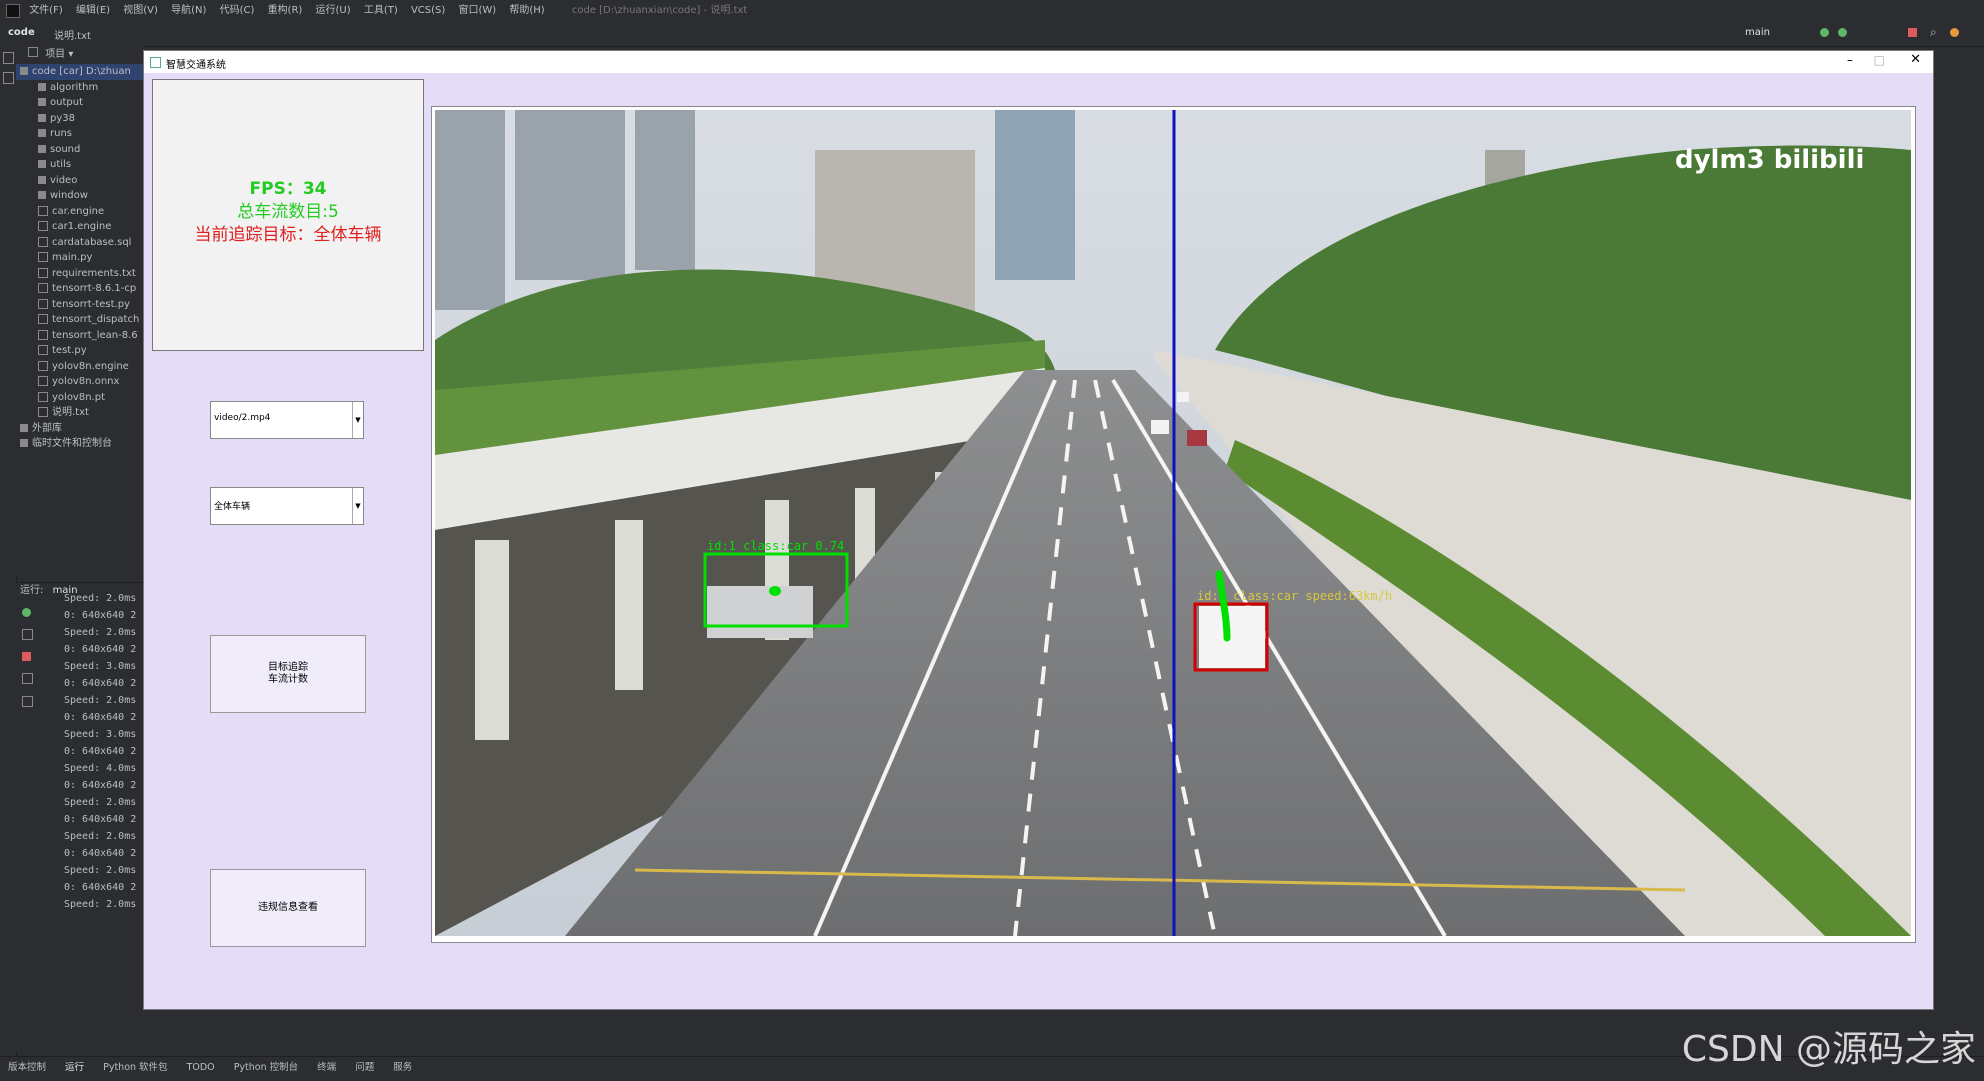  What do you see at coordinates (26, 612) in the screenshot?
I see `rerun-icon` at bounding box center [26, 612].